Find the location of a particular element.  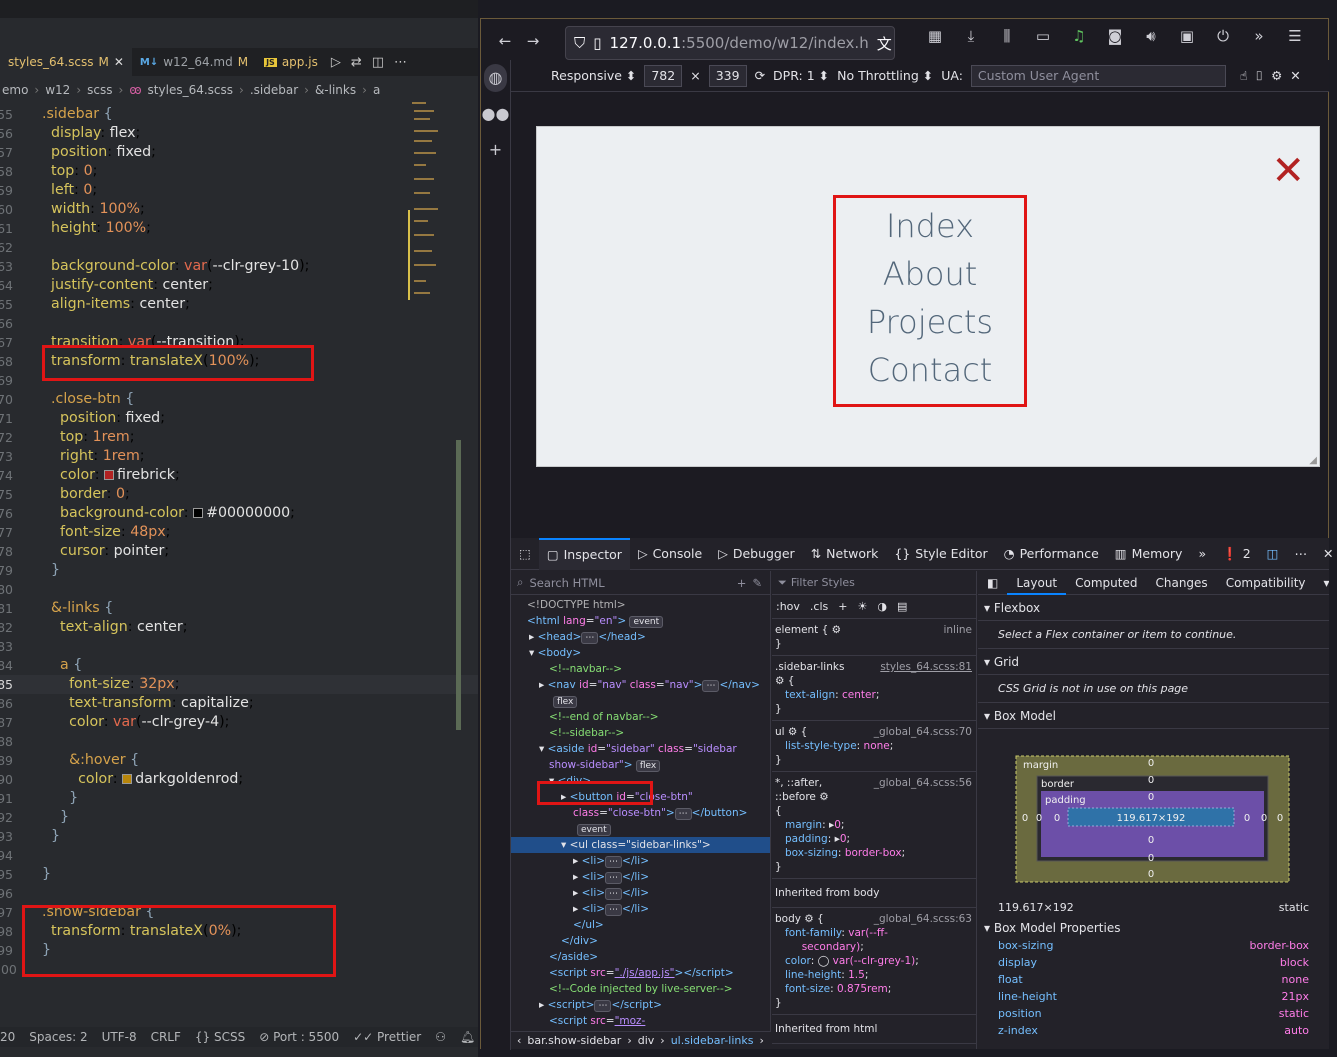

reader-icon: ◙ is located at coordinates (1115, 36).